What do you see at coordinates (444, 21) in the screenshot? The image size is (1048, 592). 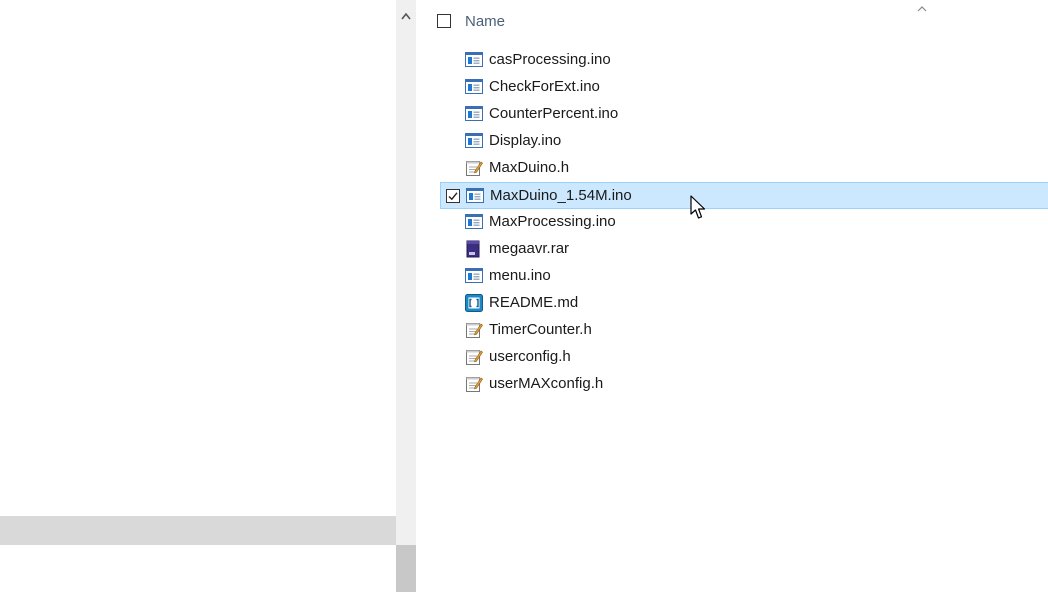 I see `select-all-checkbox` at bounding box center [444, 21].